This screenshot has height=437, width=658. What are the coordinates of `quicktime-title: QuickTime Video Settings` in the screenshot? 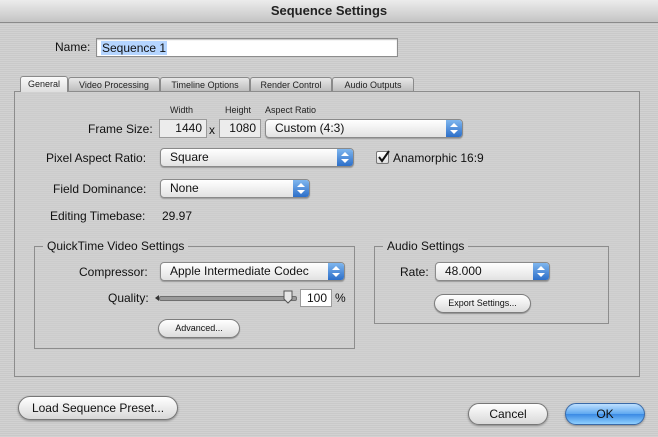 It's located at (116, 246).